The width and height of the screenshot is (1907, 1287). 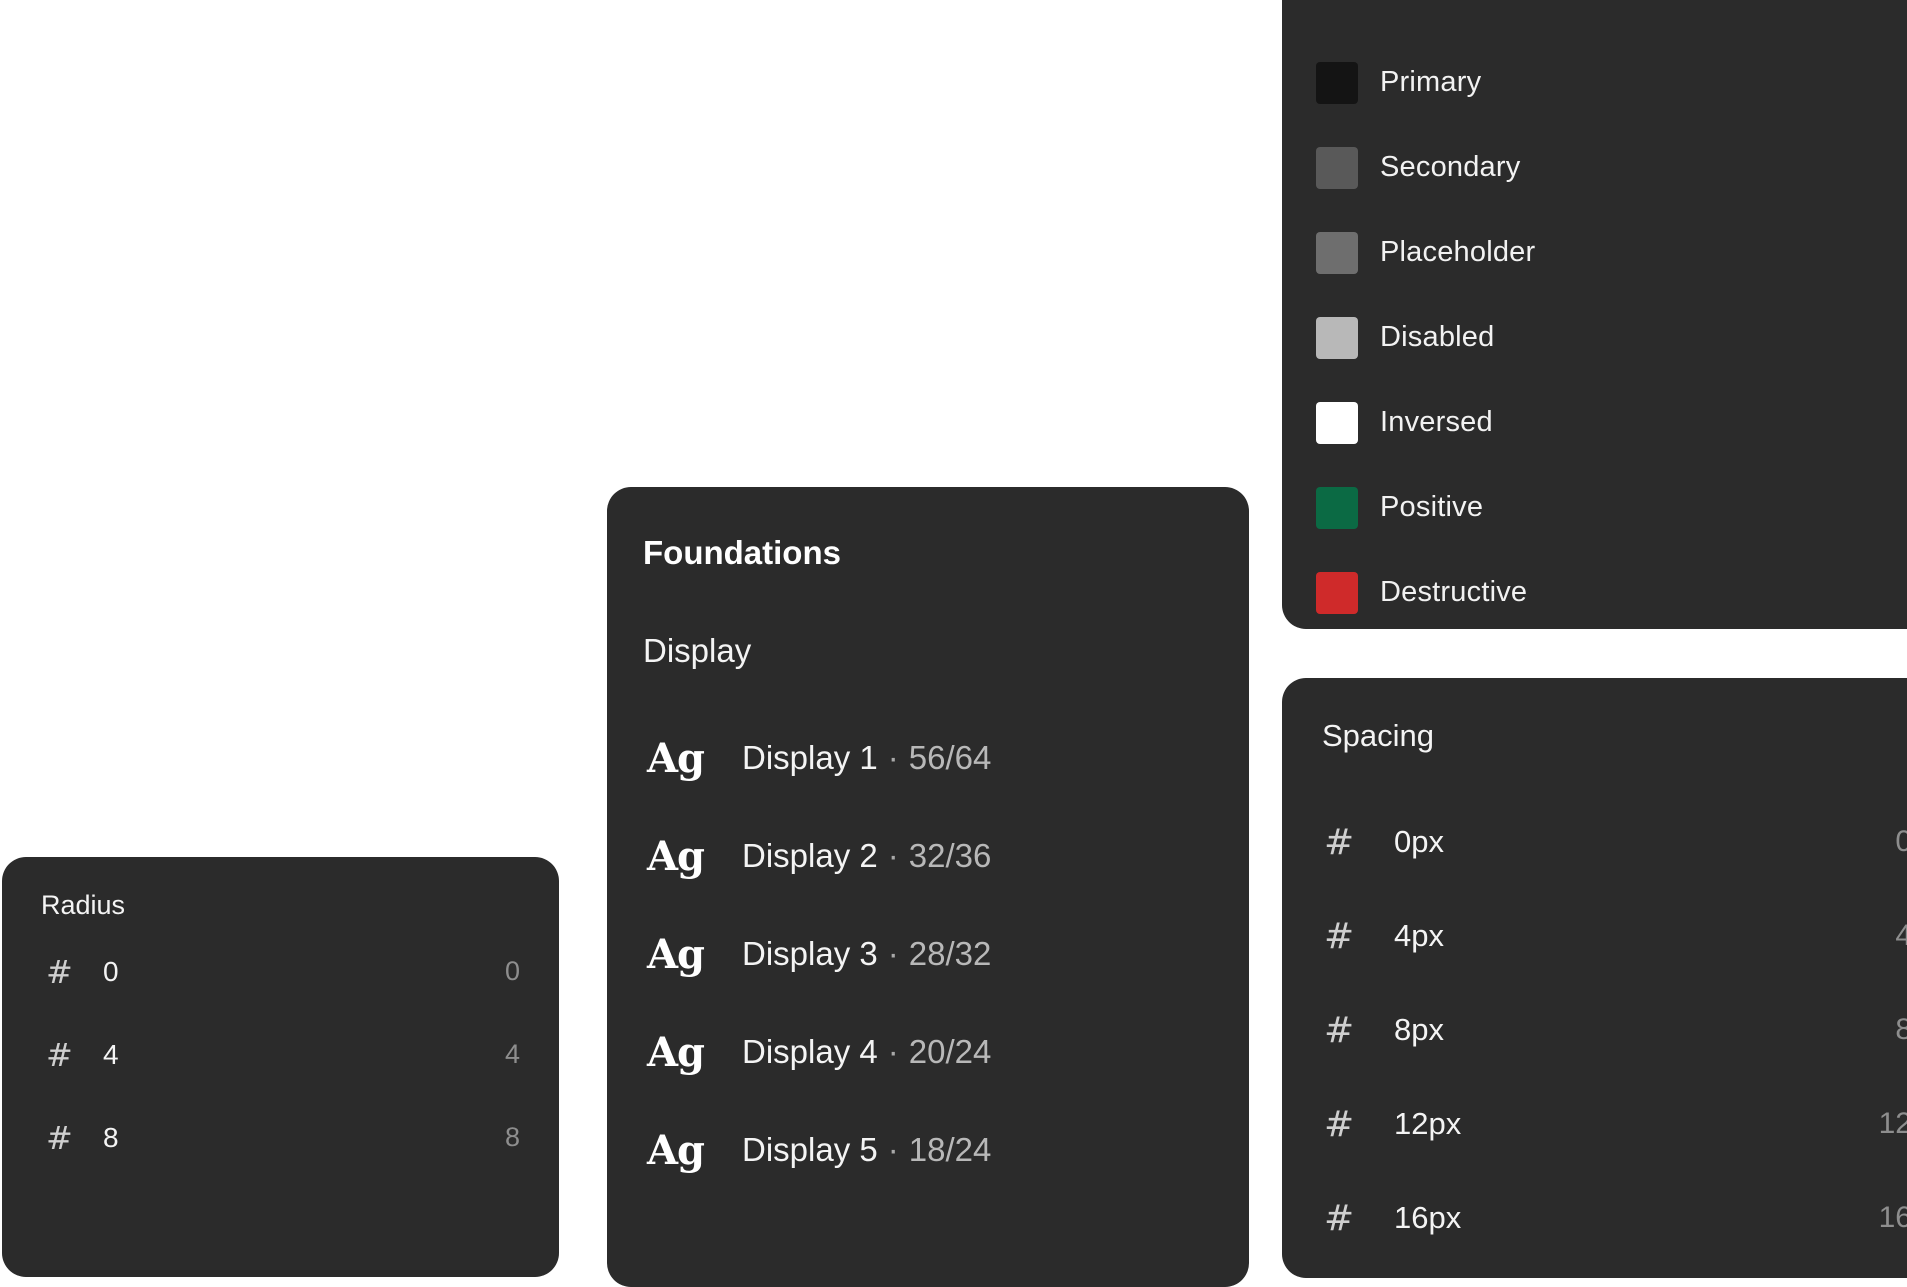 What do you see at coordinates (1615, 1124) in the screenshot?
I see `spacing-token-row: # 12px 12` at bounding box center [1615, 1124].